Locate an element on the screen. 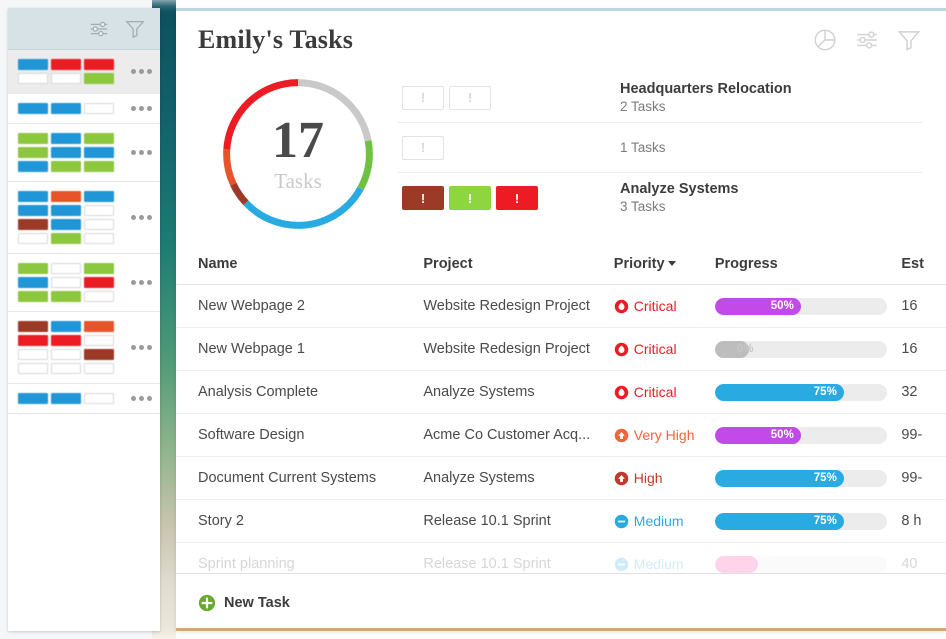 The image size is (946, 639). cell-name: New Webpage 2 is located at coordinates (251, 306).